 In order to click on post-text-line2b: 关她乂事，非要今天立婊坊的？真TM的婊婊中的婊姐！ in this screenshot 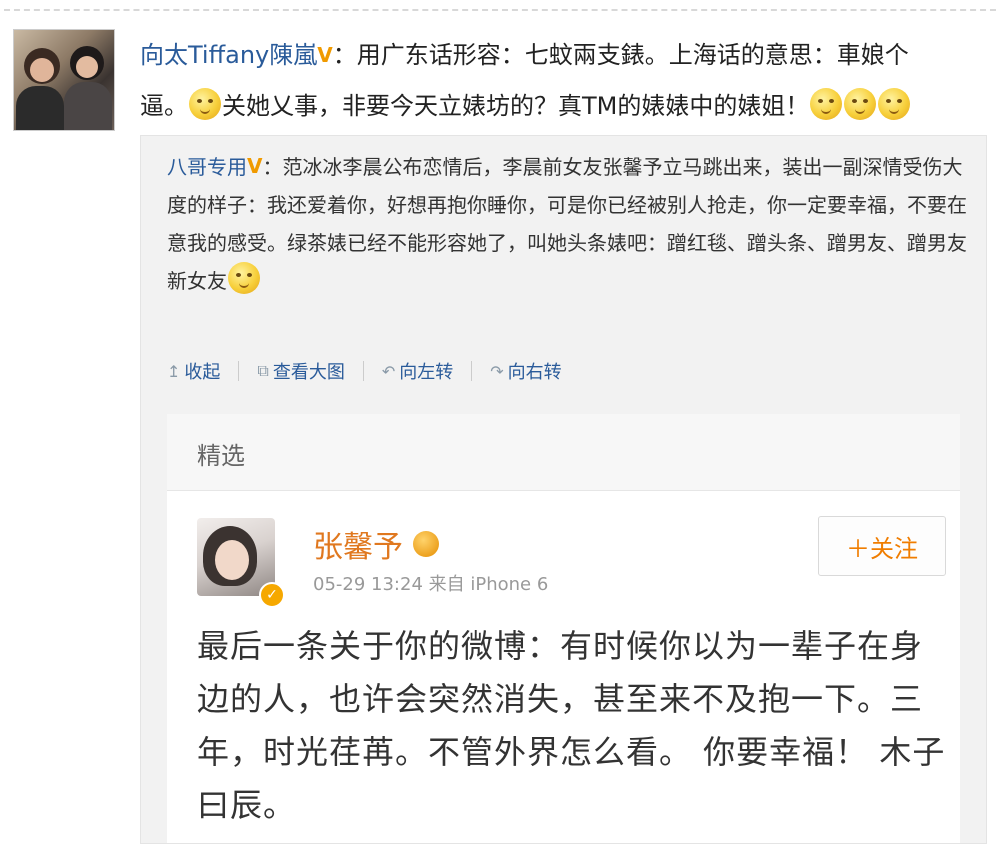, I will do `click(516, 106)`.